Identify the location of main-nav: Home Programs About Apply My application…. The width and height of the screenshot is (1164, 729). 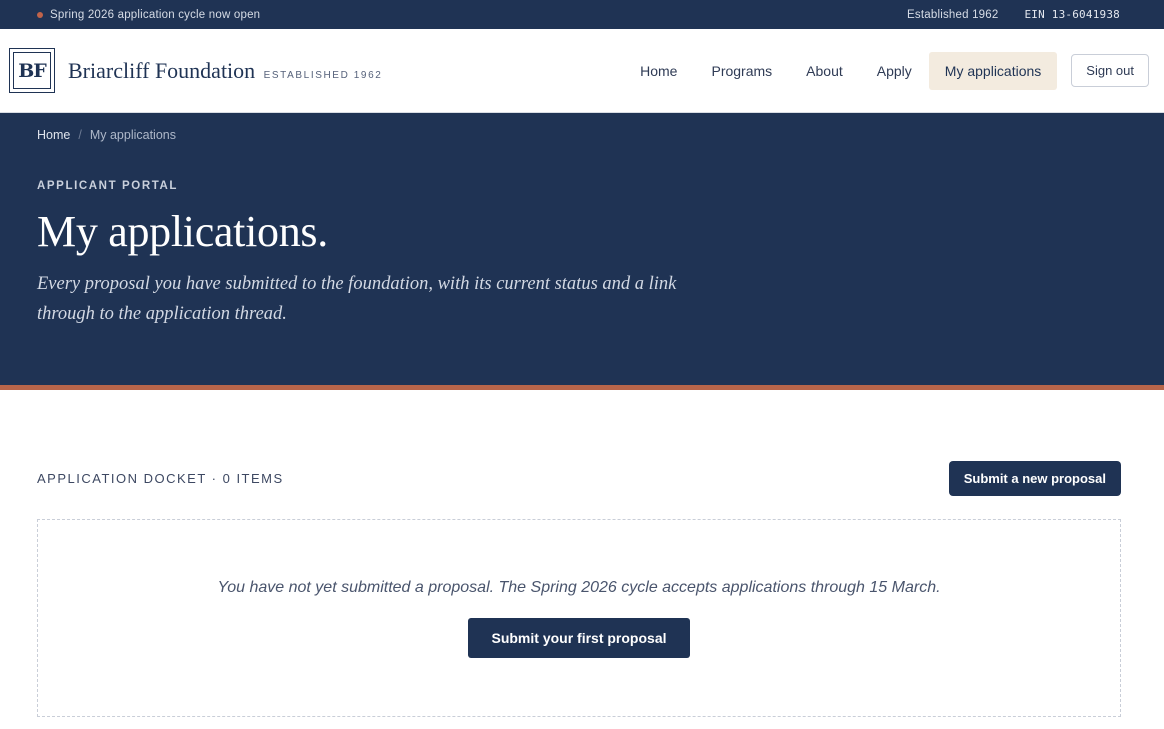
(886, 70).